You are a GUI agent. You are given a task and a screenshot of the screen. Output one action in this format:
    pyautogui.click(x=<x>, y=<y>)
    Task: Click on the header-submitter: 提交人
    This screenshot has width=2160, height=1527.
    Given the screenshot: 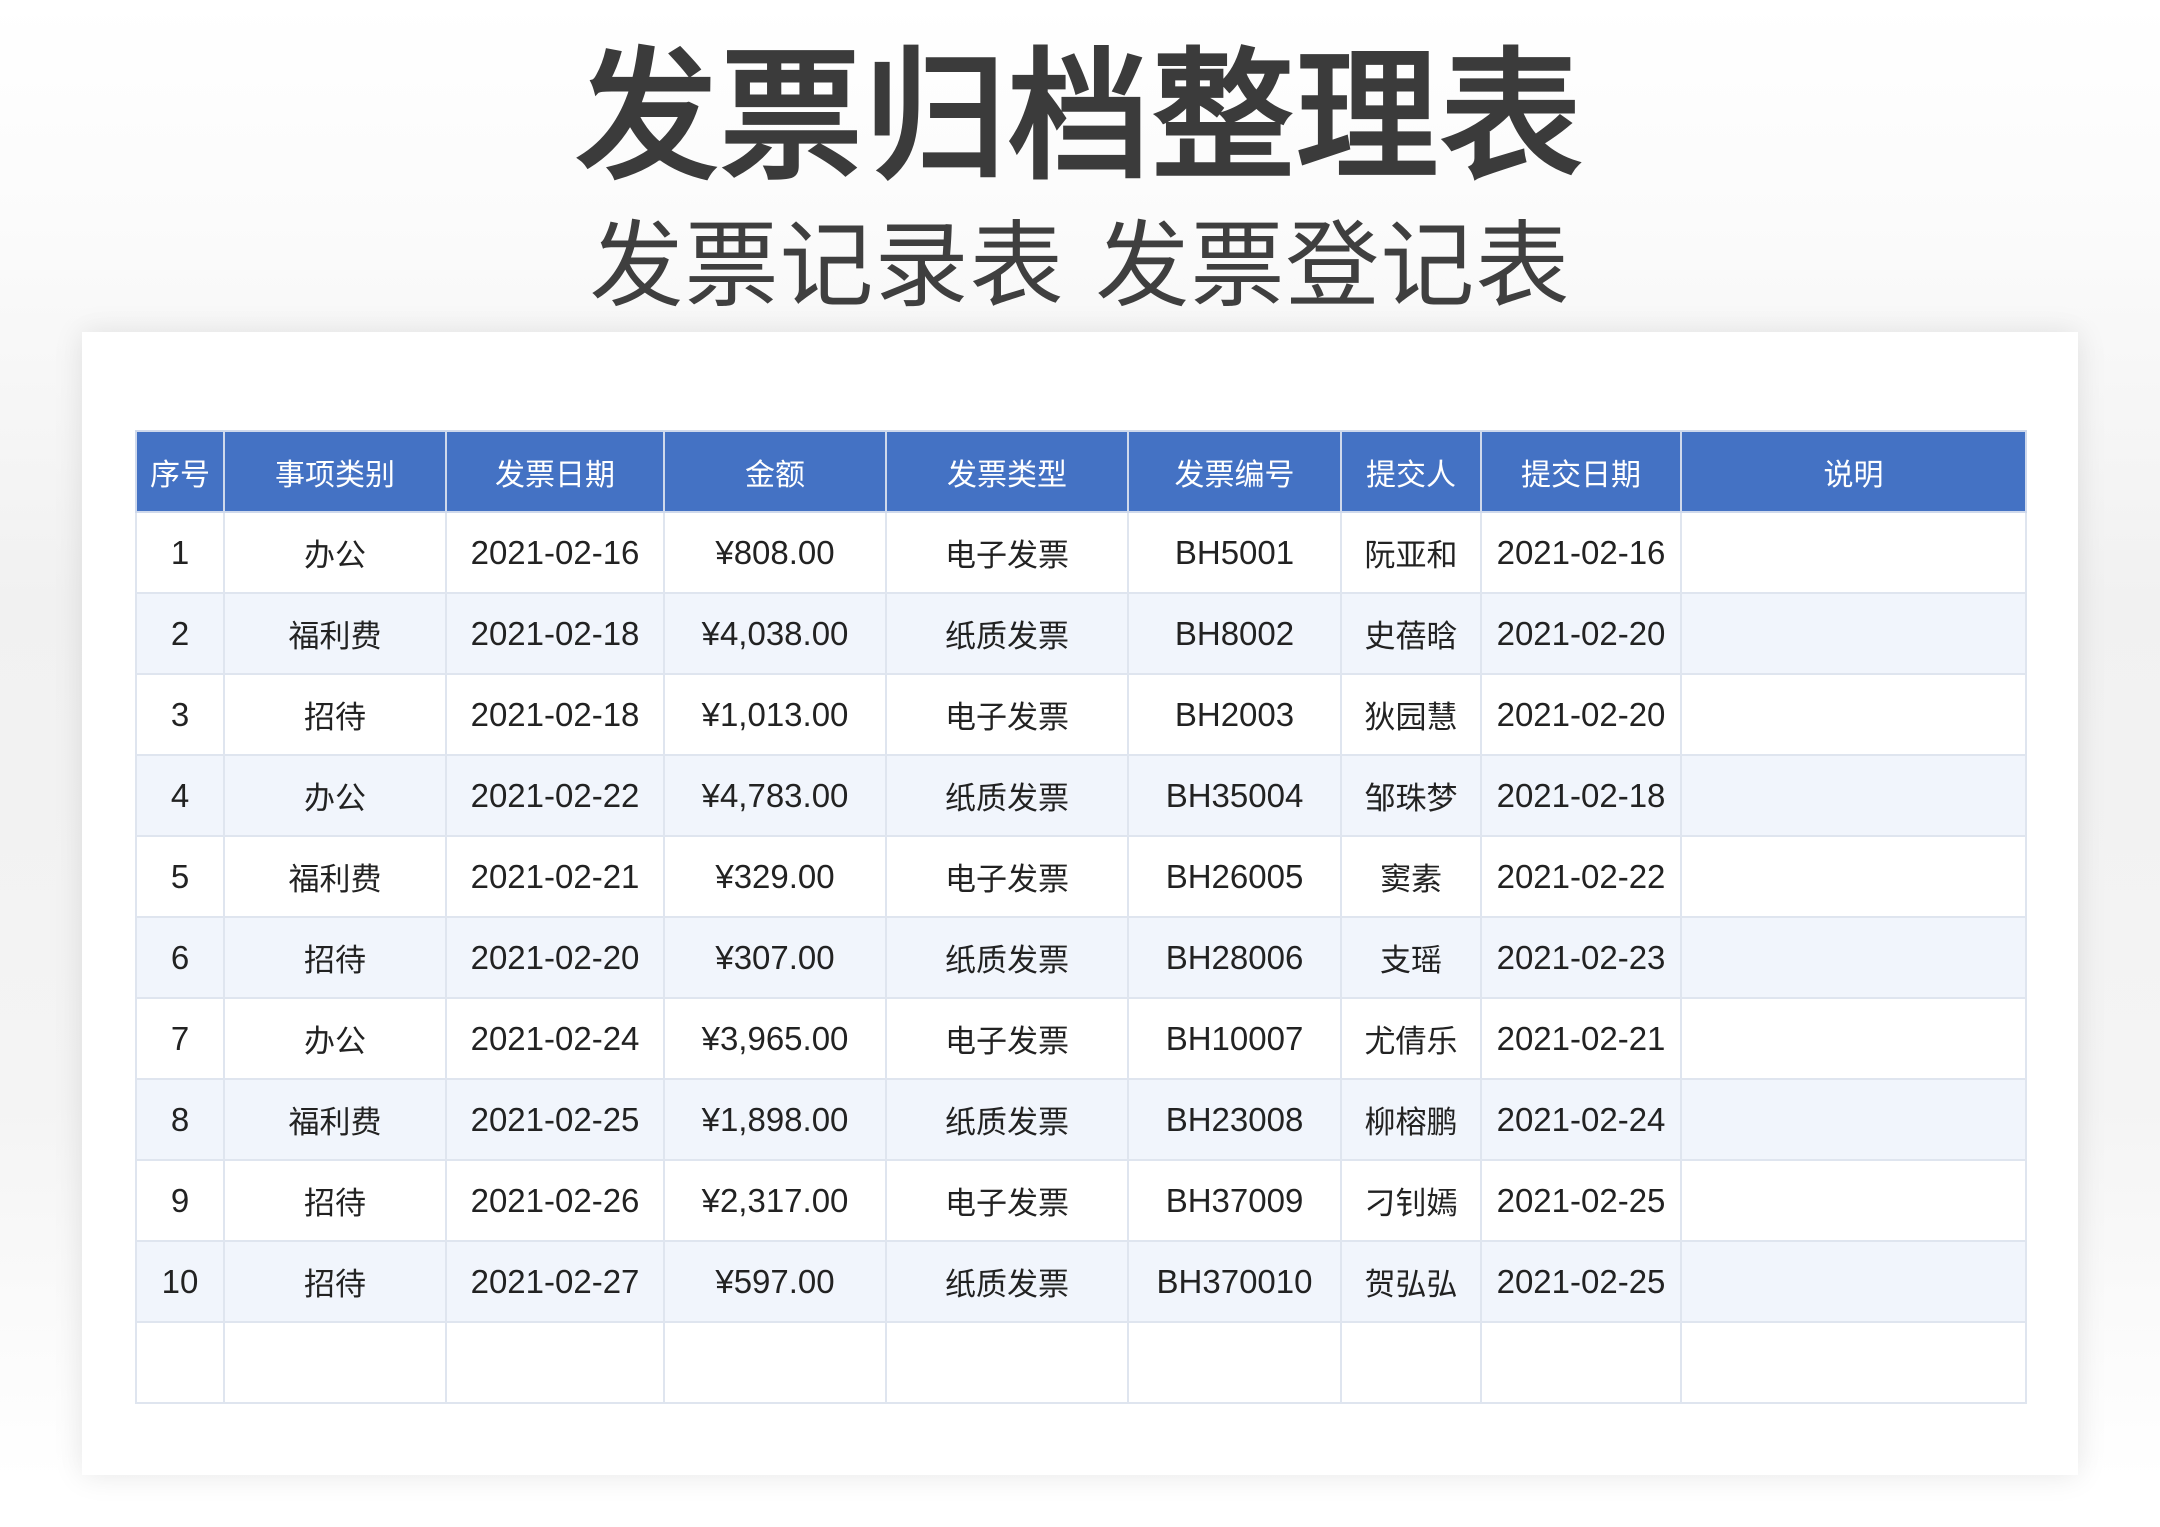 What is the action you would take?
    pyautogui.click(x=1411, y=471)
    